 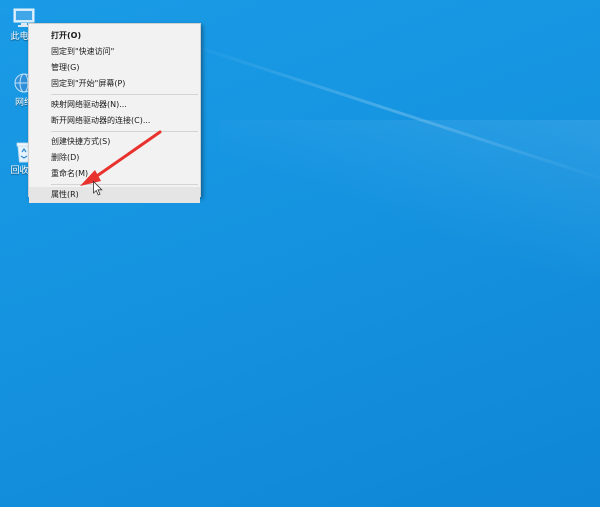 I want to click on menu-item: 固定到"快速访问", so click(x=114, y=52).